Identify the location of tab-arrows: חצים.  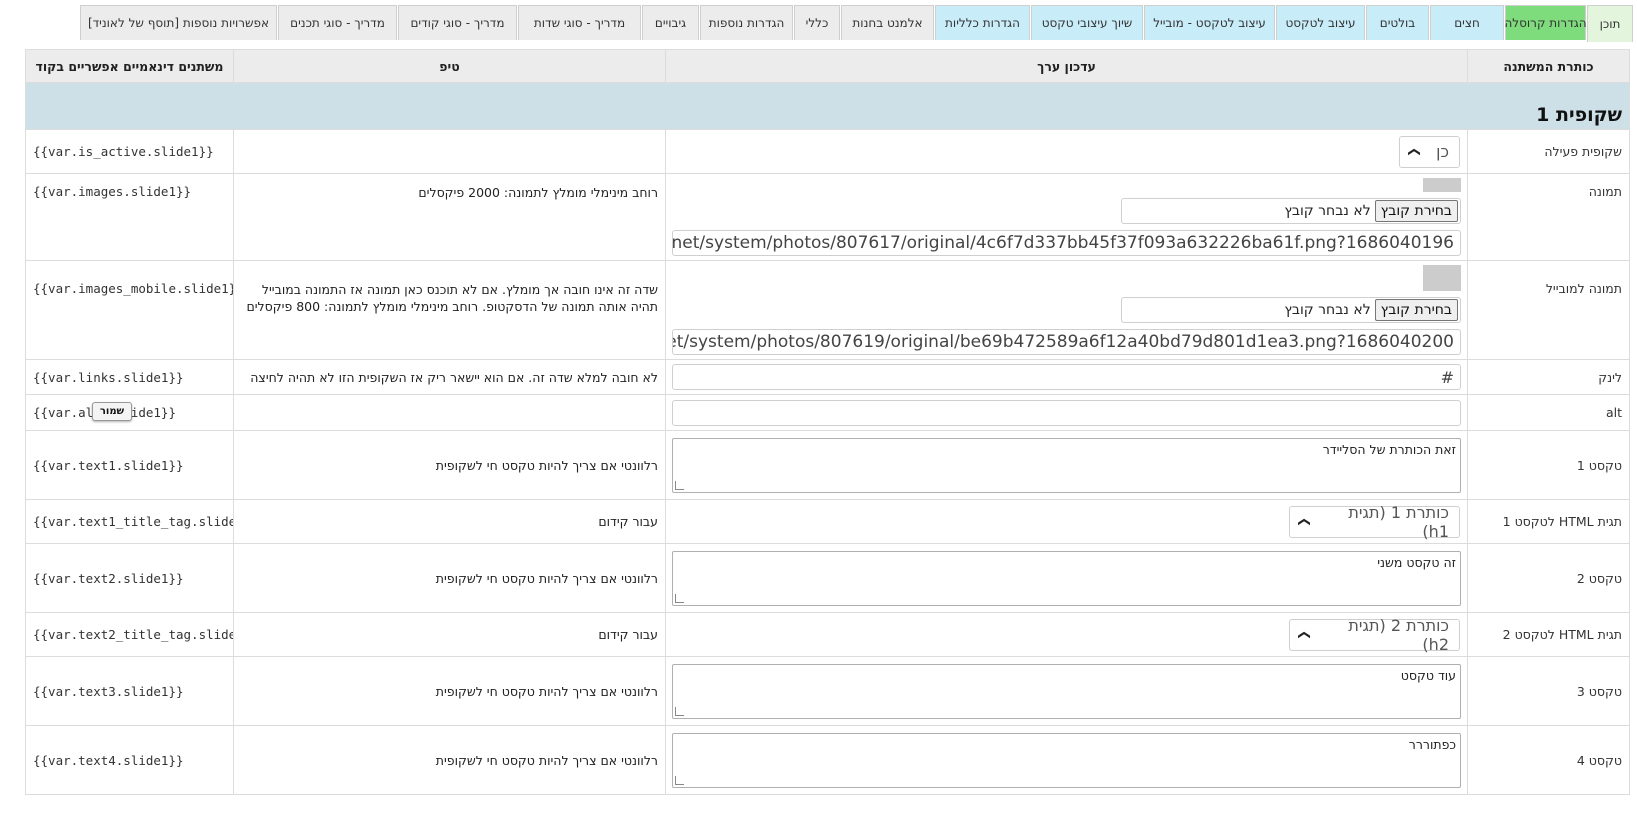
(1467, 22).